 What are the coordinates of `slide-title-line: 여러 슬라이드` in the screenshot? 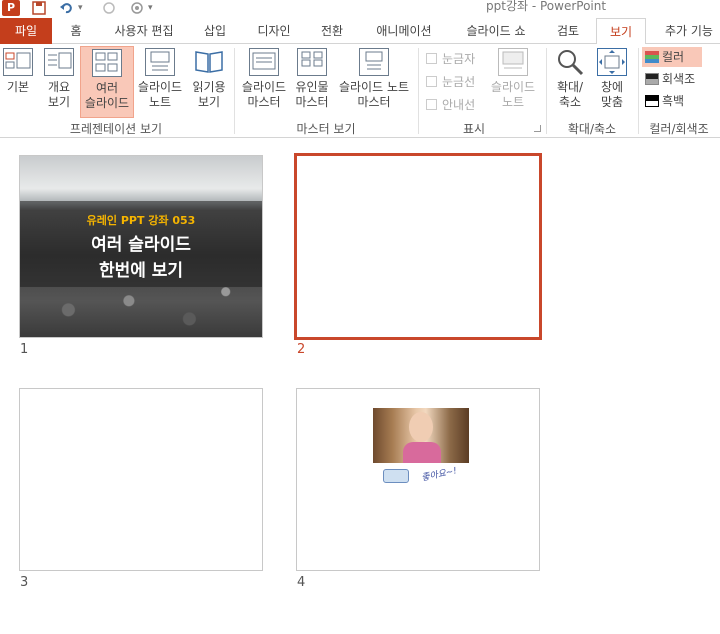 It's located at (141, 245).